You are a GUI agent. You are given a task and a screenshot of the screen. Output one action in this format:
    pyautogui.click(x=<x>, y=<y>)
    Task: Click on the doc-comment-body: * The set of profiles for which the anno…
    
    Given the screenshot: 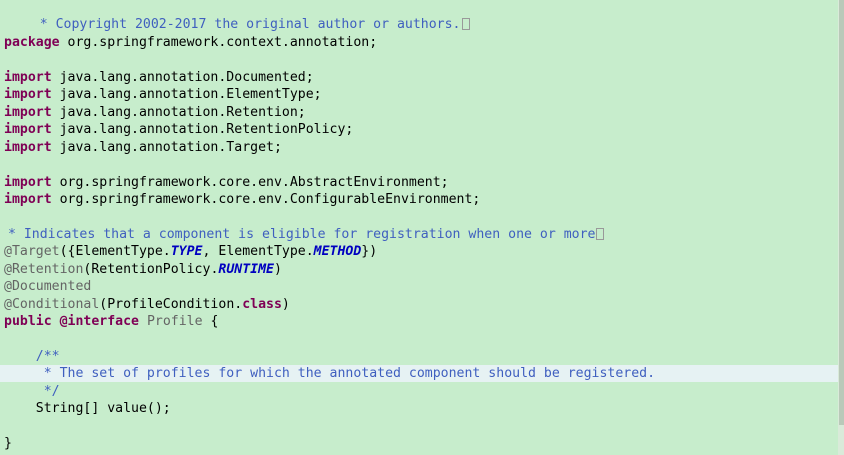 What is the action you would take?
    pyautogui.click(x=330, y=373)
    